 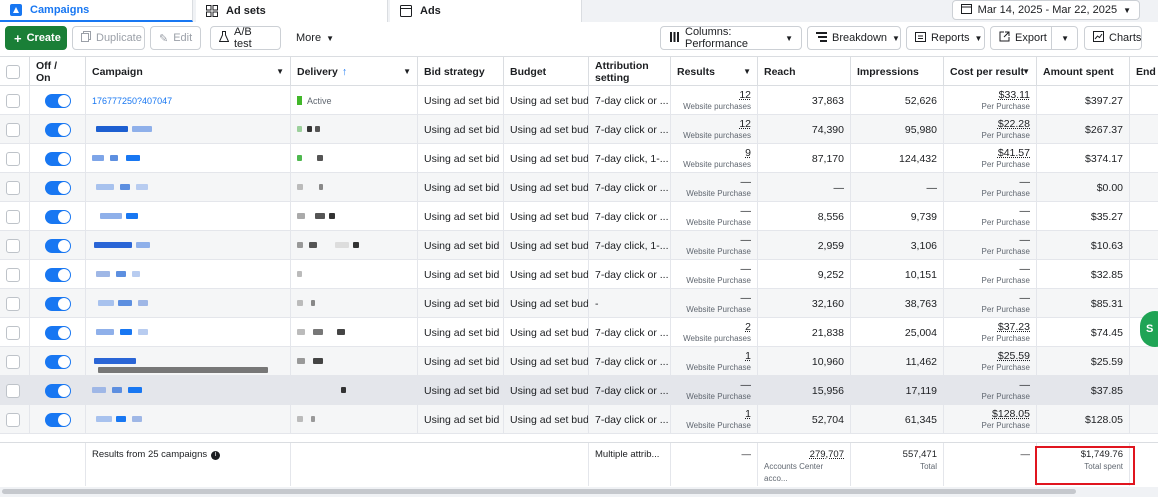 What do you see at coordinates (486, 11) in the screenshot?
I see `tab-ads: Ads` at bounding box center [486, 11].